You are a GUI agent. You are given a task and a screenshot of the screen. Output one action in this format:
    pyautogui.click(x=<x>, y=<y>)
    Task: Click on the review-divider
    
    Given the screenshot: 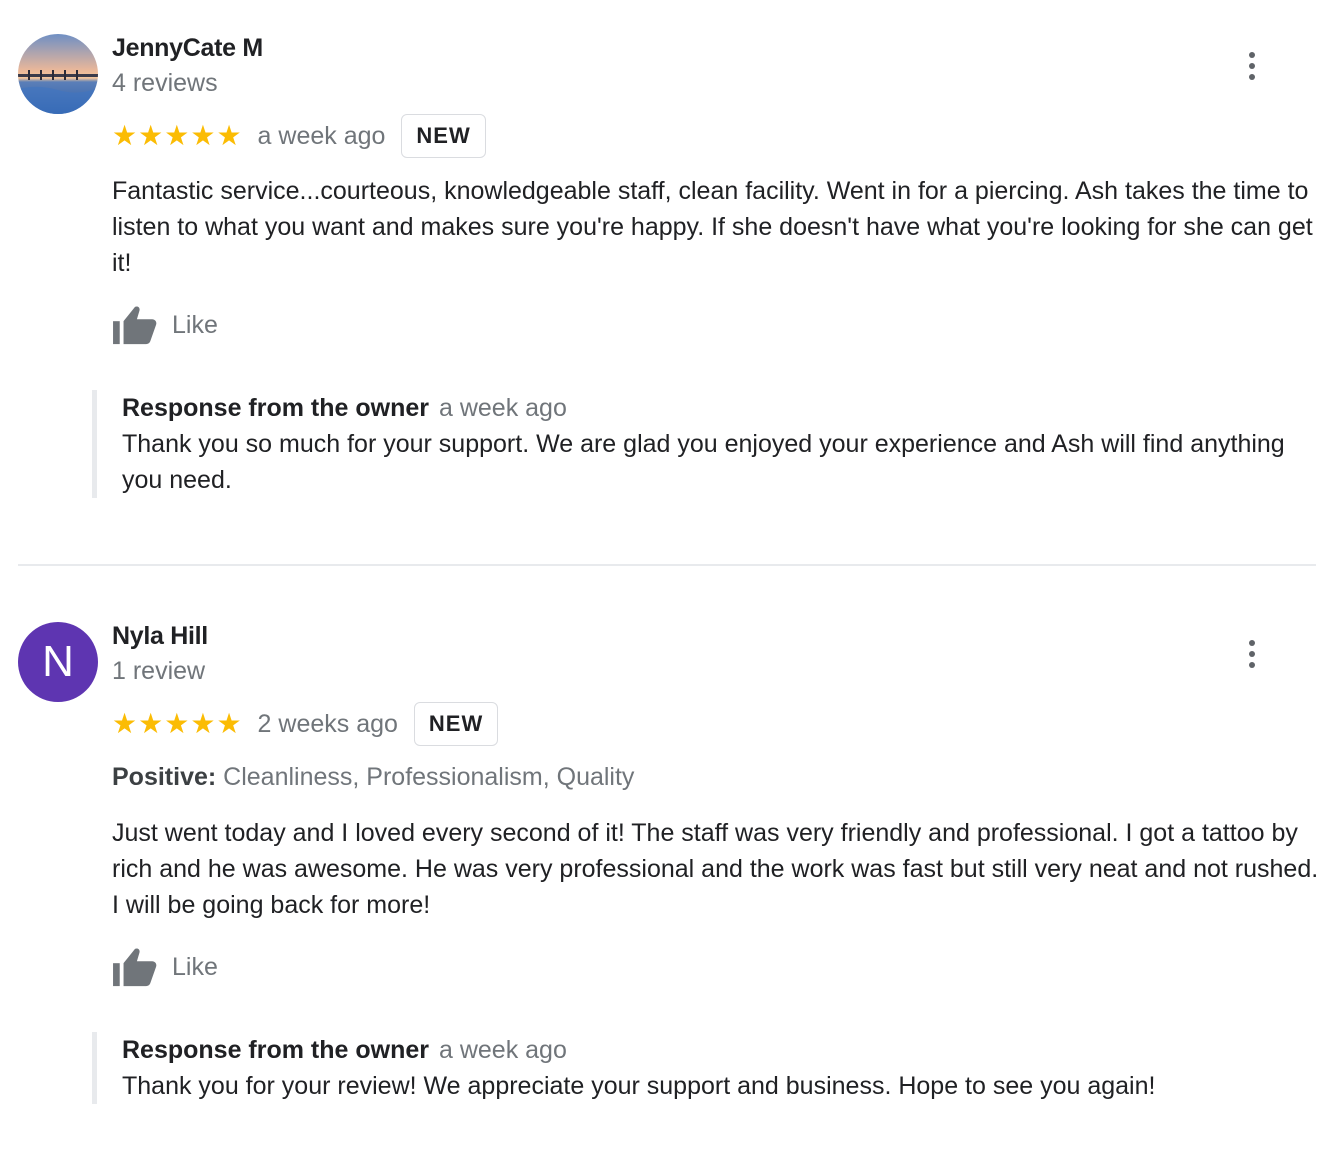 What is the action you would take?
    pyautogui.click(x=667, y=565)
    